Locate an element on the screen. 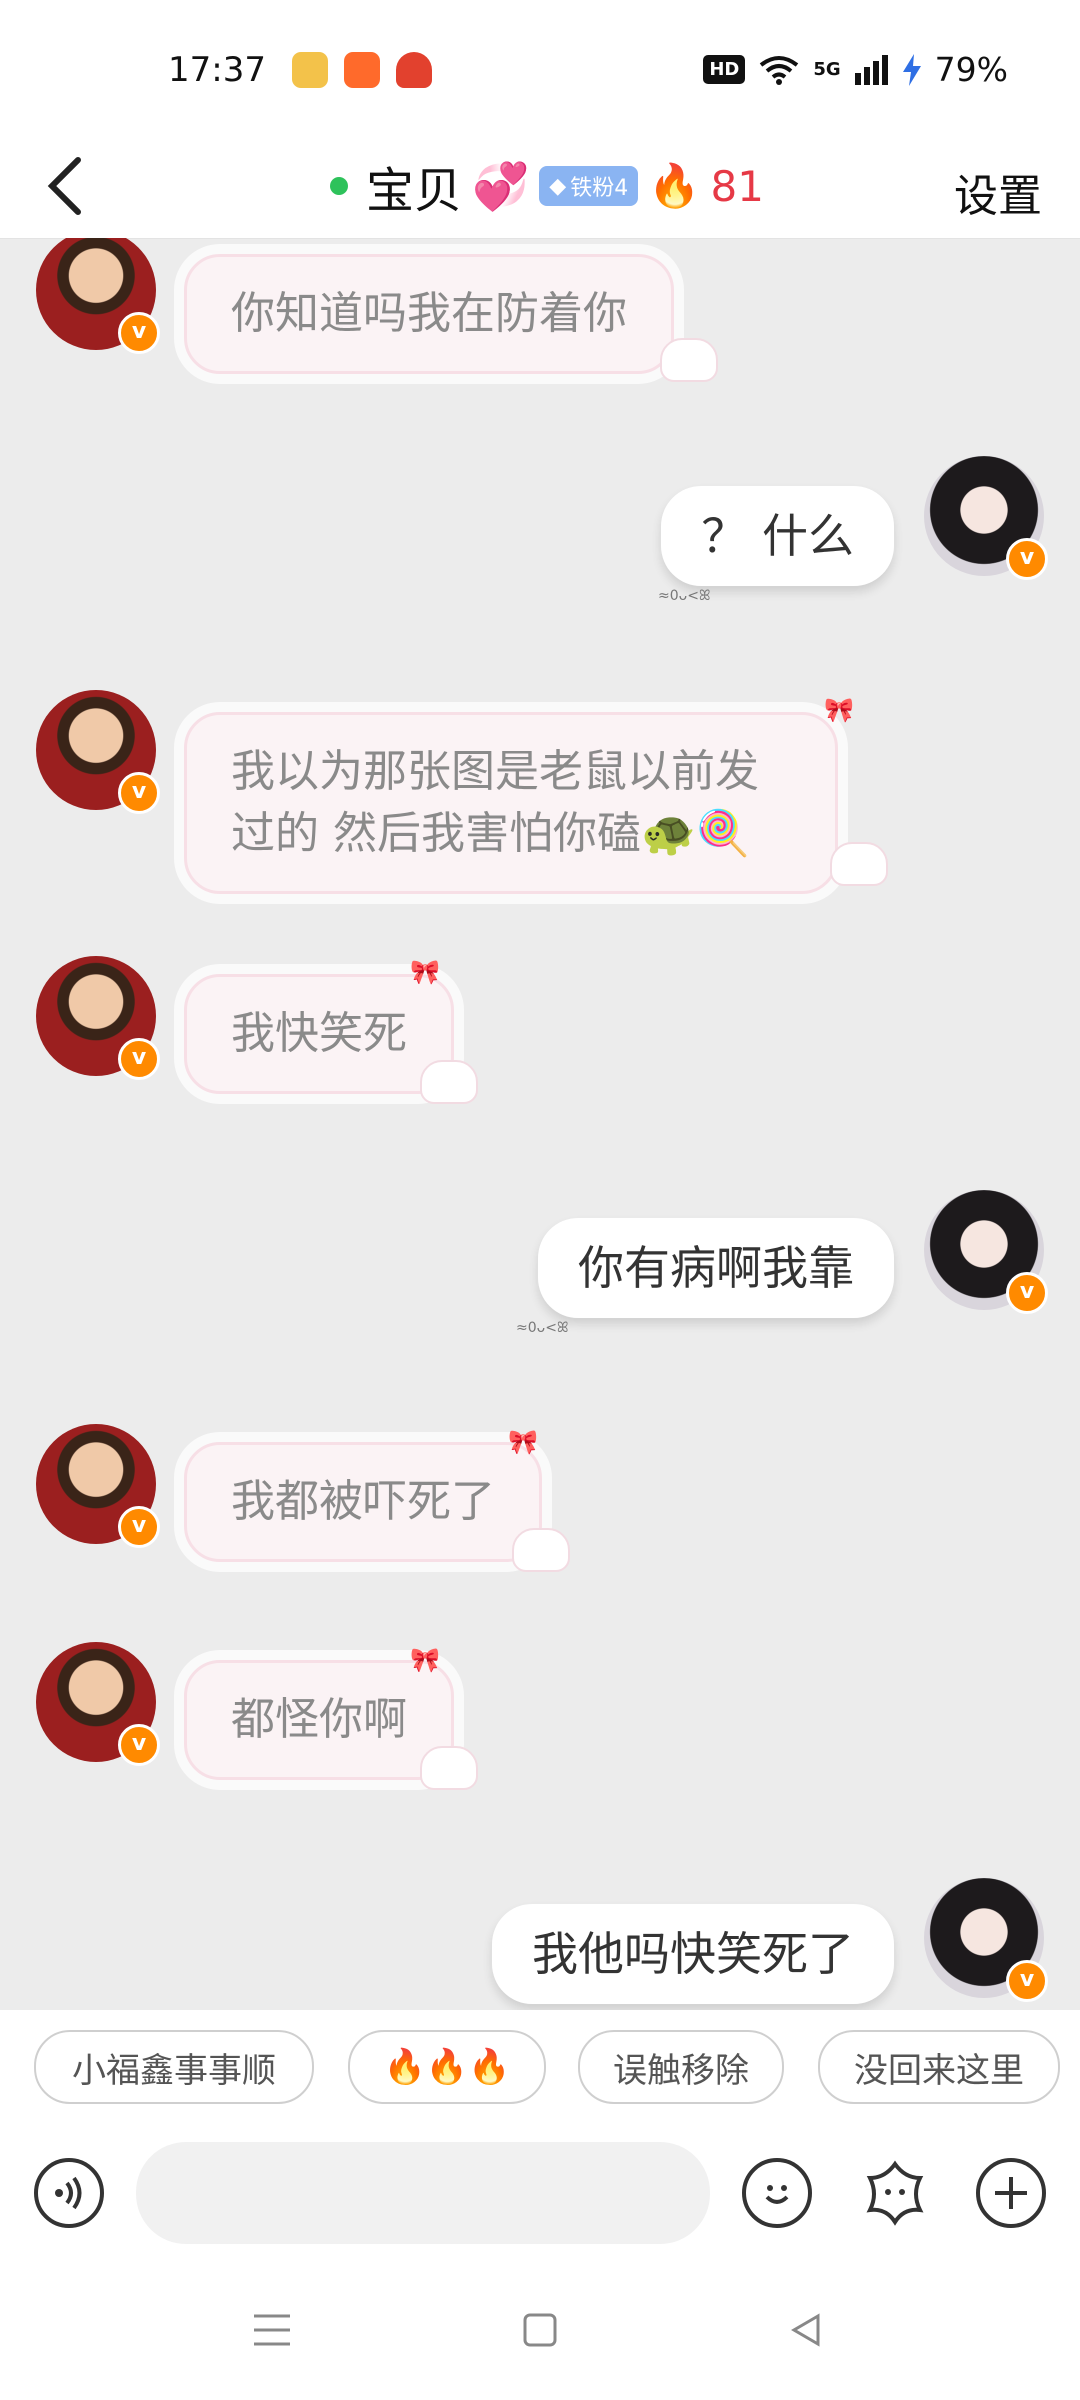  message-text: 我都被吓死了 is located at coordinates (363, 1501).